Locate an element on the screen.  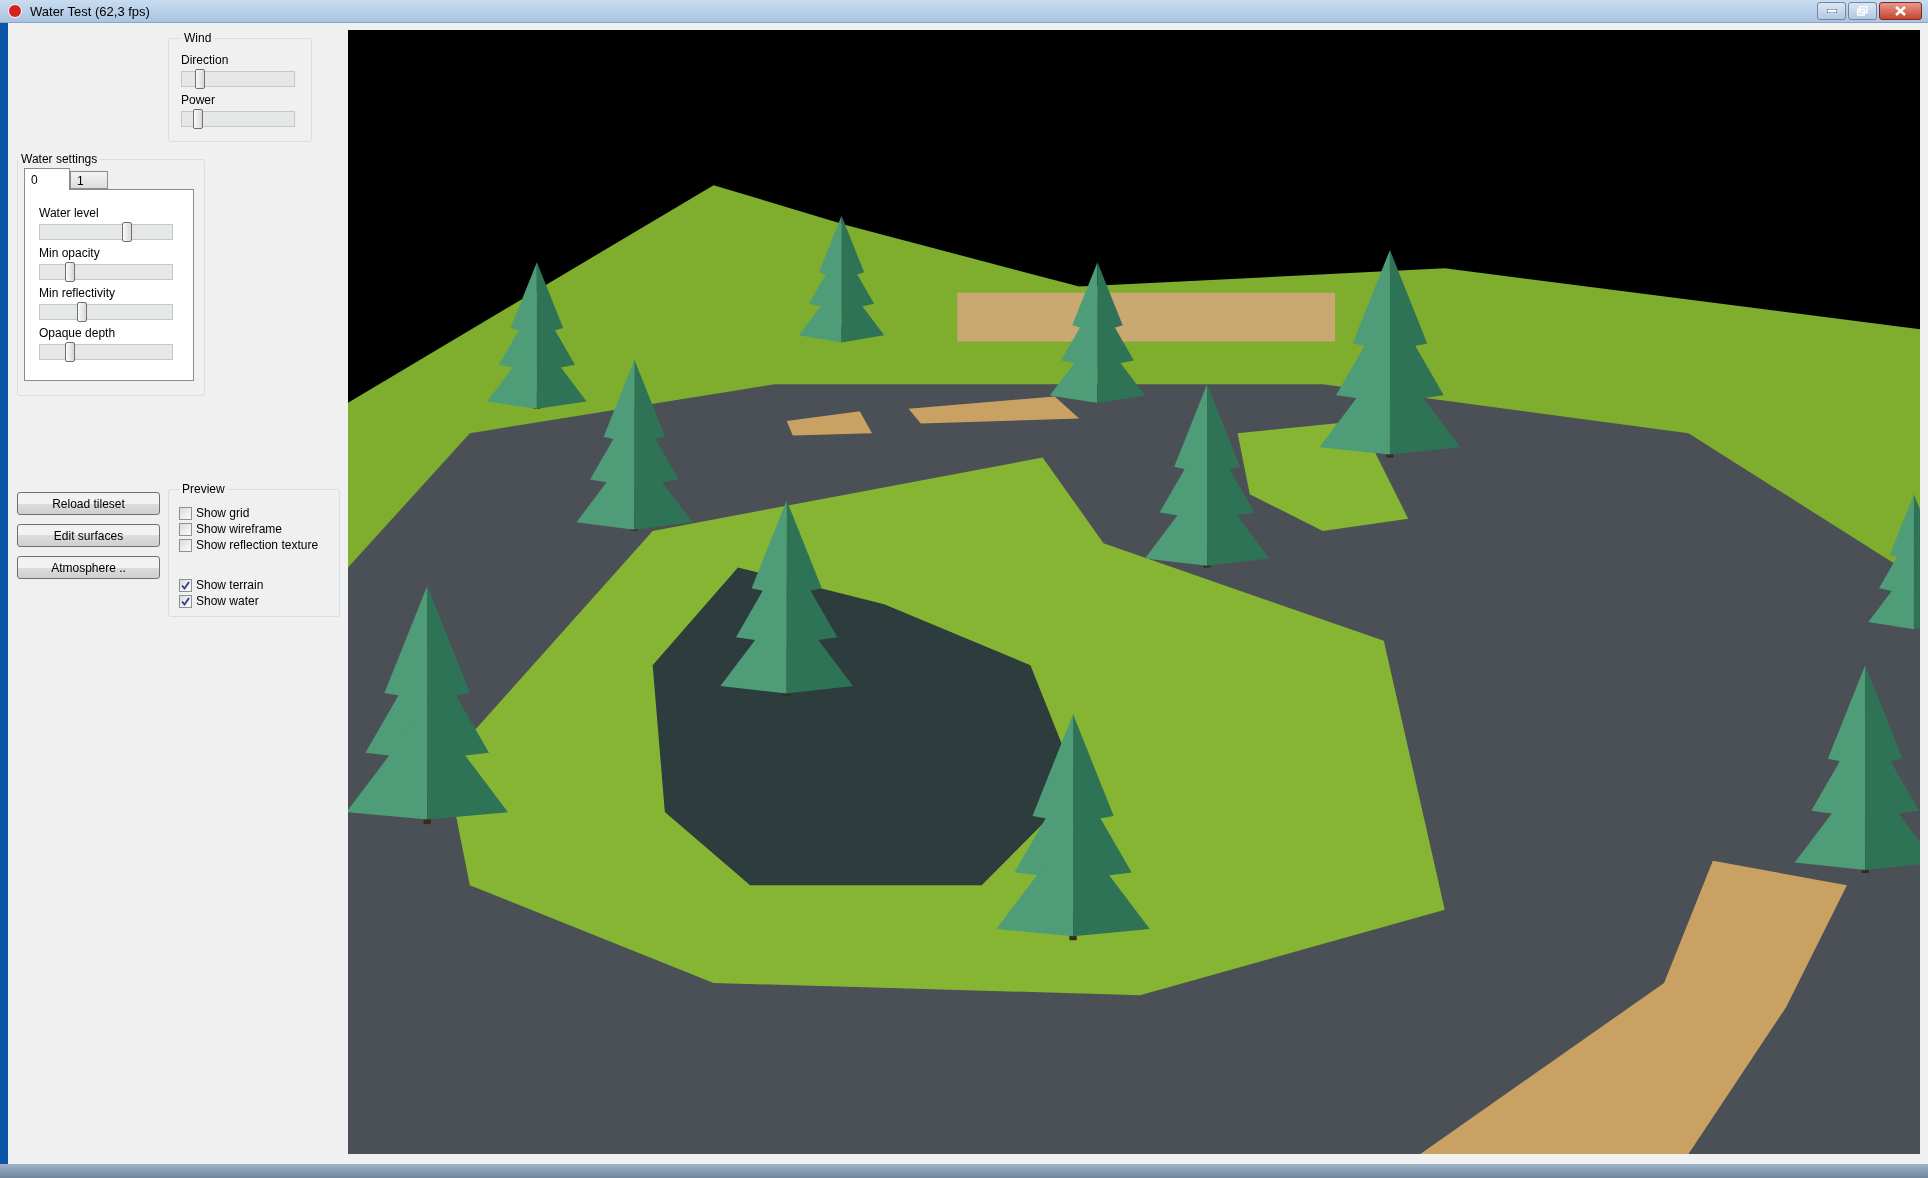
push-button: Atmosphere .. is located at coordinates (88, 567).